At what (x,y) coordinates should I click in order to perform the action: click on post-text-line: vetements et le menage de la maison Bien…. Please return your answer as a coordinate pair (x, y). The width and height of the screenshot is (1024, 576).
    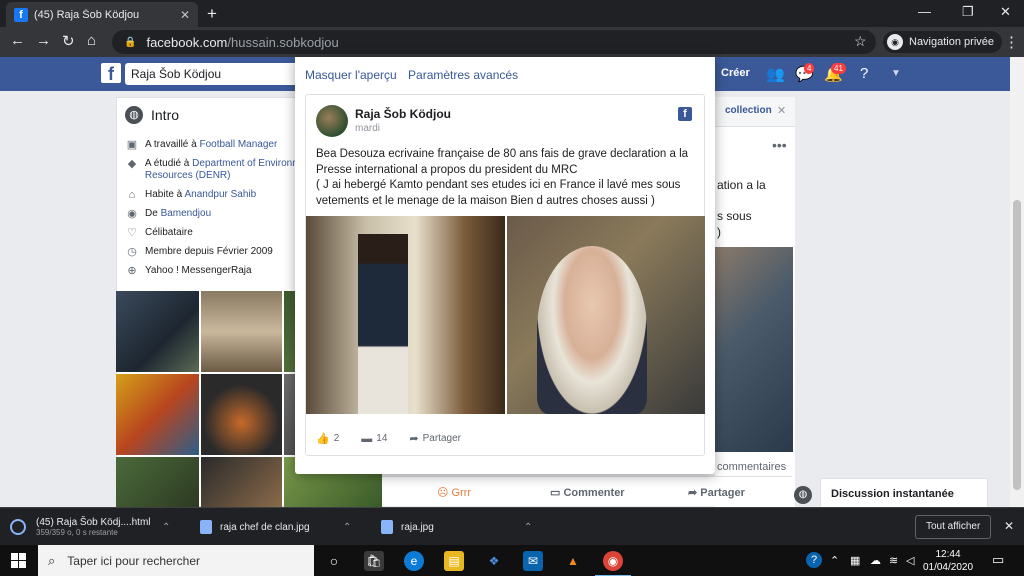
    Looking at the image, I should click on (485, 200).